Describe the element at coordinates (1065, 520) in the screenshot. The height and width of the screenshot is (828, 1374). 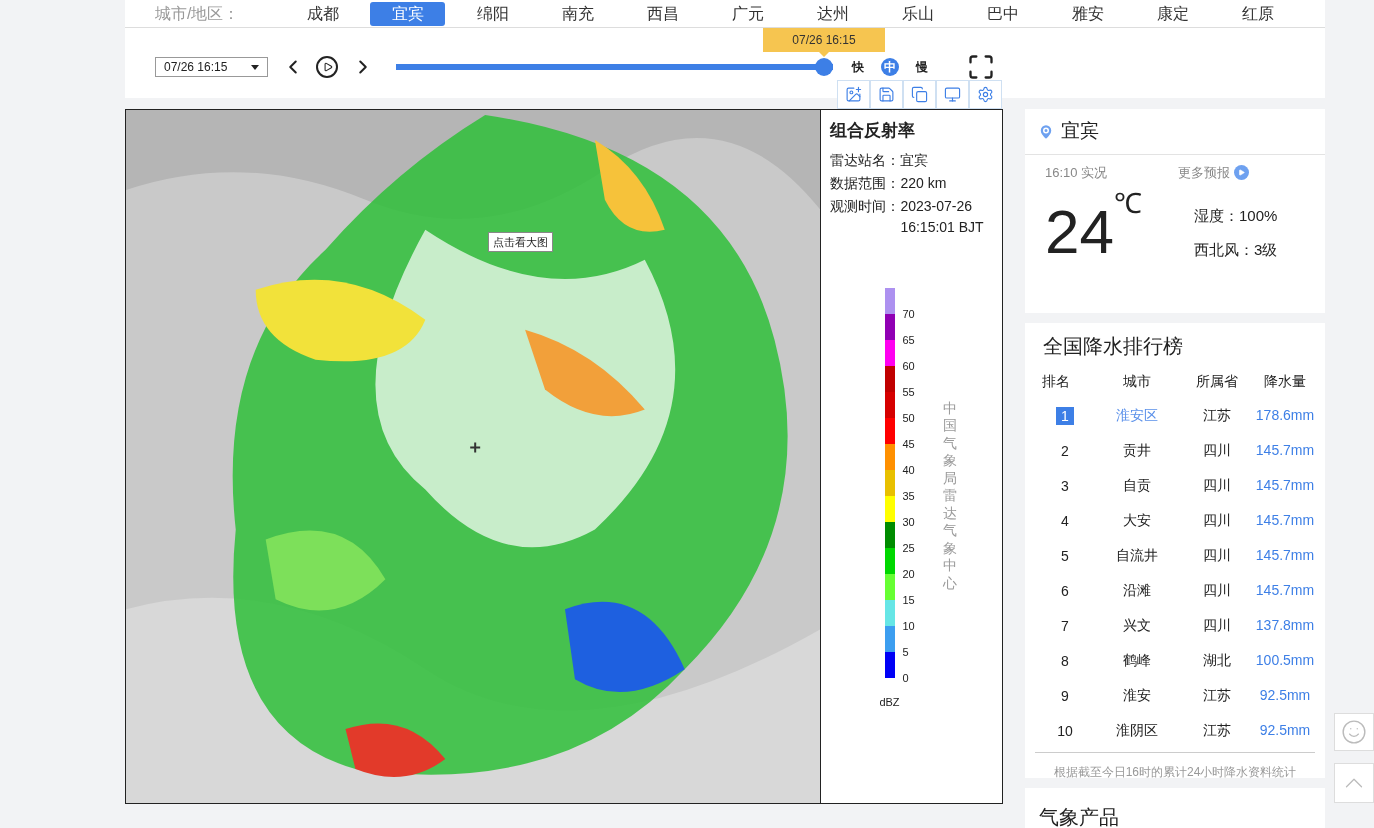
I see `rank-number: 4` at that location.